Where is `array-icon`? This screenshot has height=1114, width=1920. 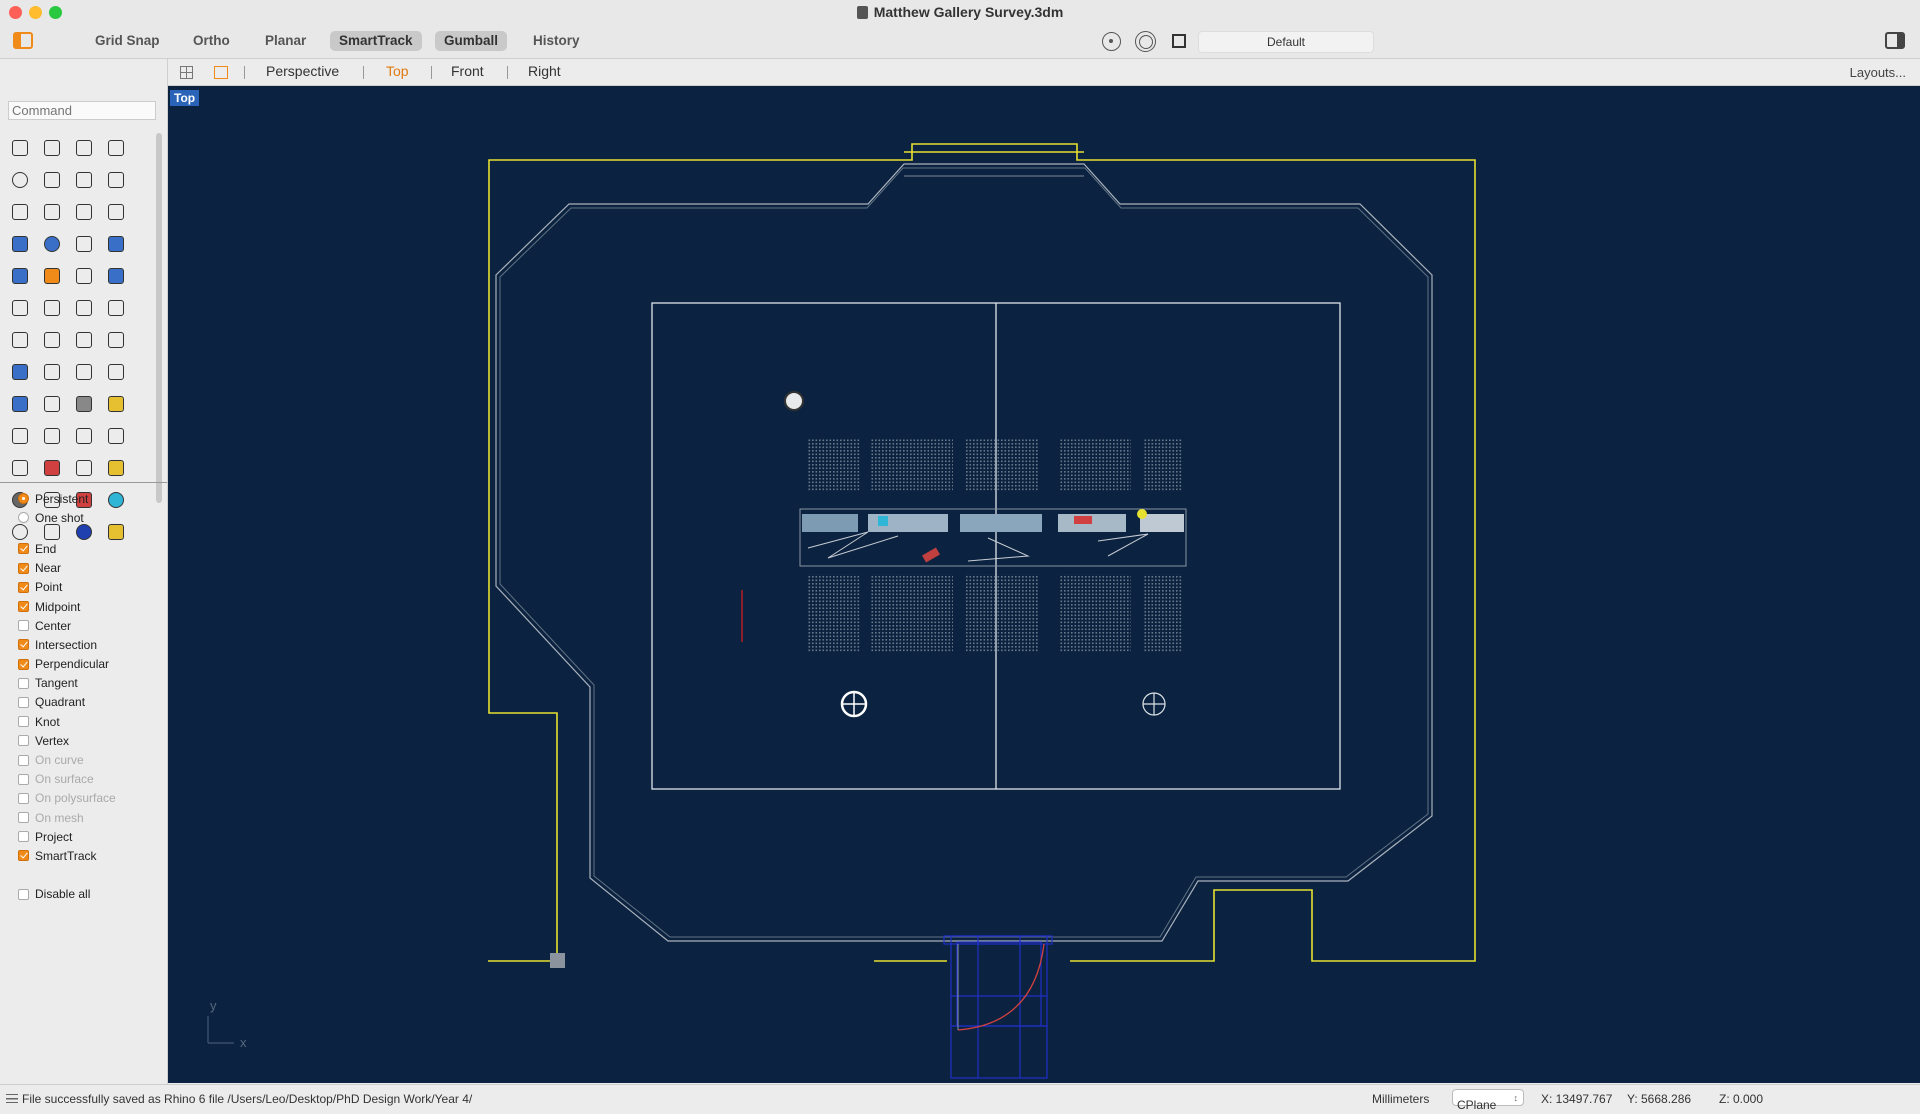 array-icon is located at coordinates (84, 340).